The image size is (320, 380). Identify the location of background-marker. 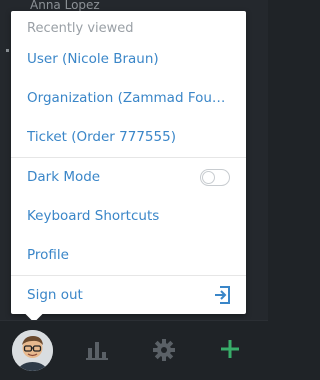
(7, 50).